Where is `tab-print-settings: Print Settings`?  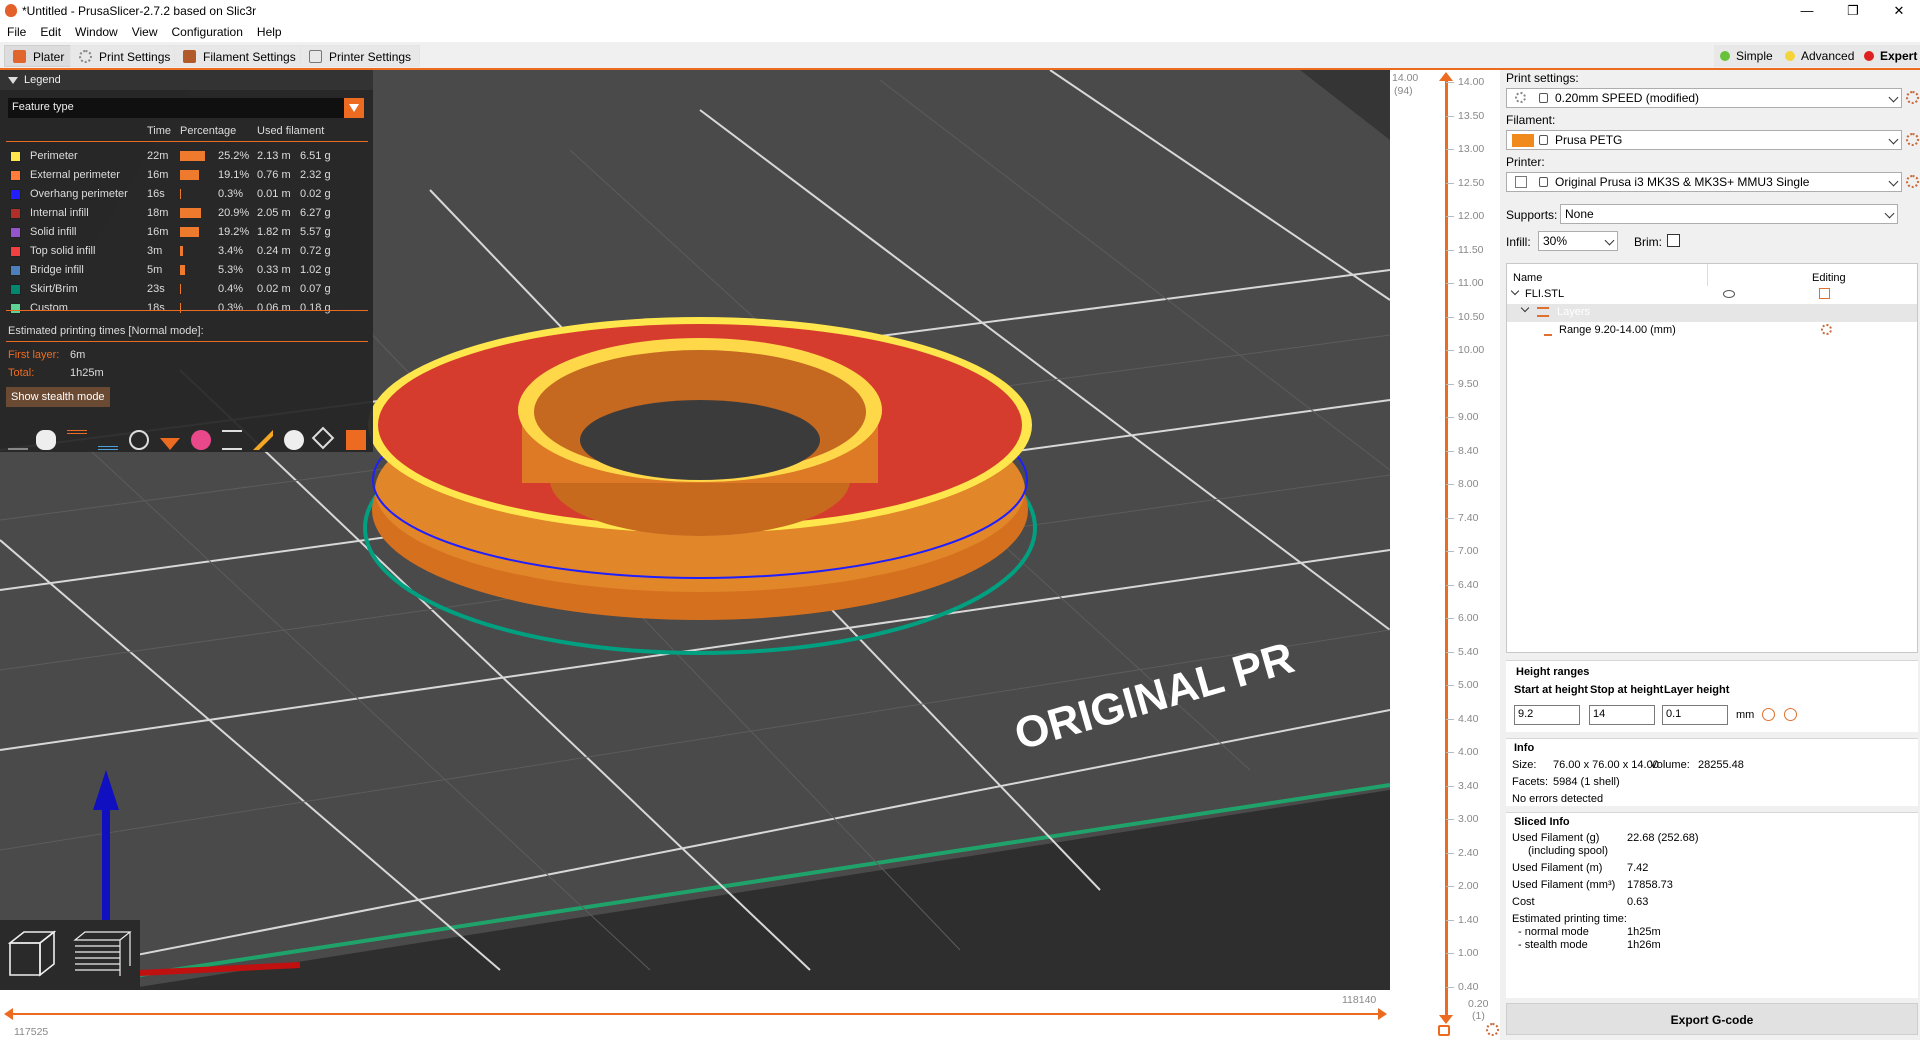 tab-print-settings: Print Settings is located at coordinates (125, 56).